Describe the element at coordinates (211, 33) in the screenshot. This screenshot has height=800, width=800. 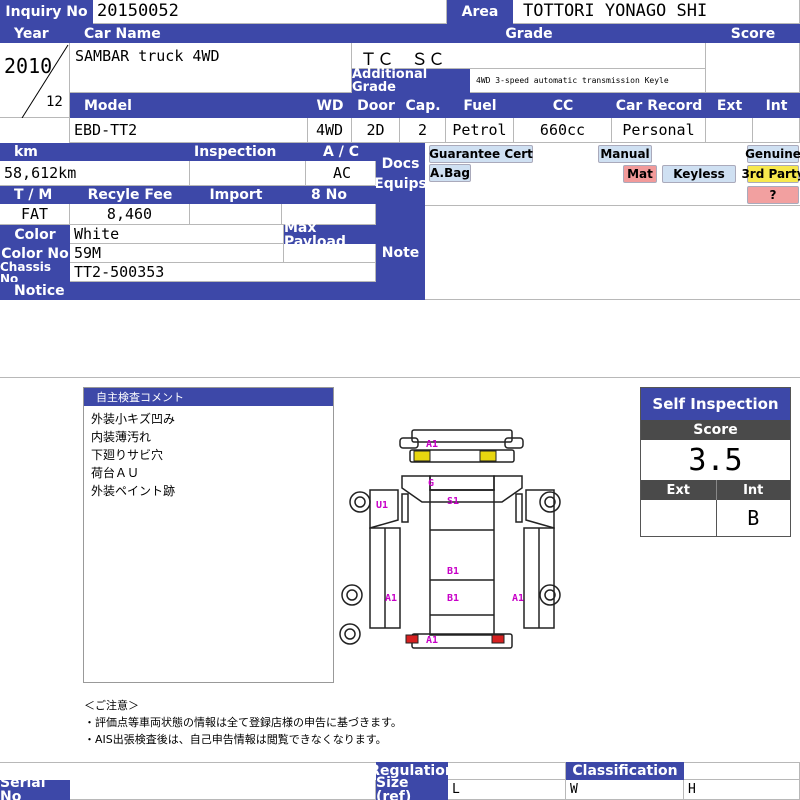
I see `car-name-label: Car Name` at that location.